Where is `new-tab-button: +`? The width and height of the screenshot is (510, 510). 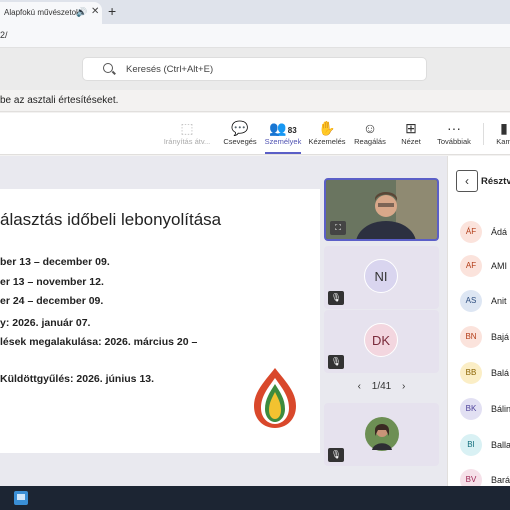
new-tab-button: + is located at coordinates (112, 11).